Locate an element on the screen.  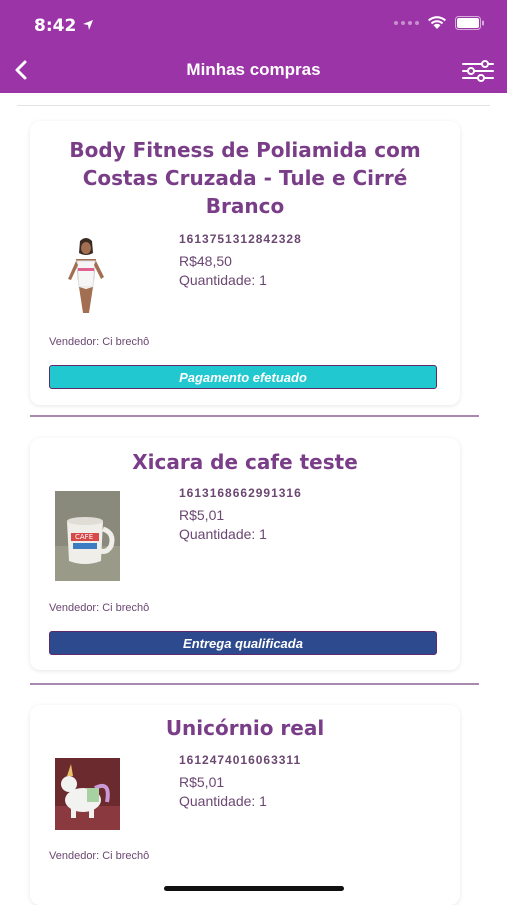
status-button: Entrega qualificada is located at coordinates (243, 643).